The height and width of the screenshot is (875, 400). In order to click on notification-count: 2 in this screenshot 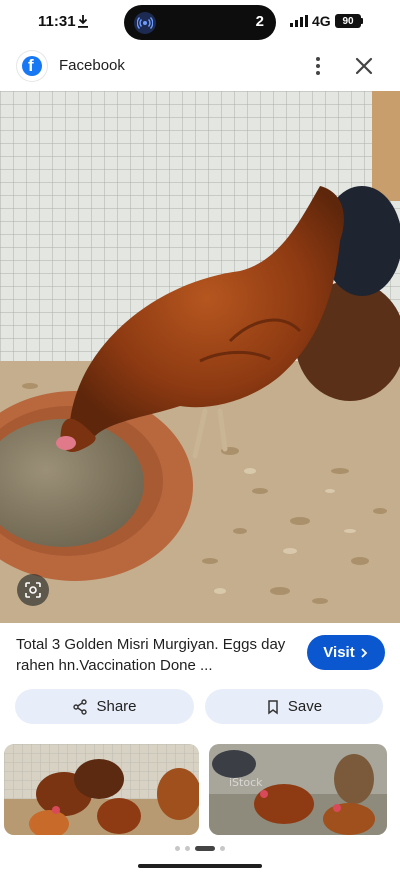, I will do `click(259, 21)`.